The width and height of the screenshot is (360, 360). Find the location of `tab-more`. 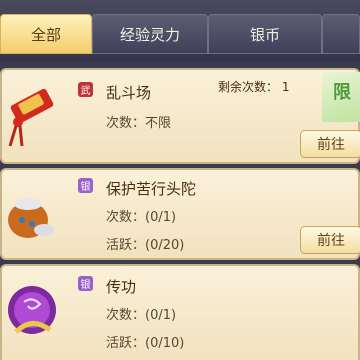

tab-more is located at coordinates (341, 34).